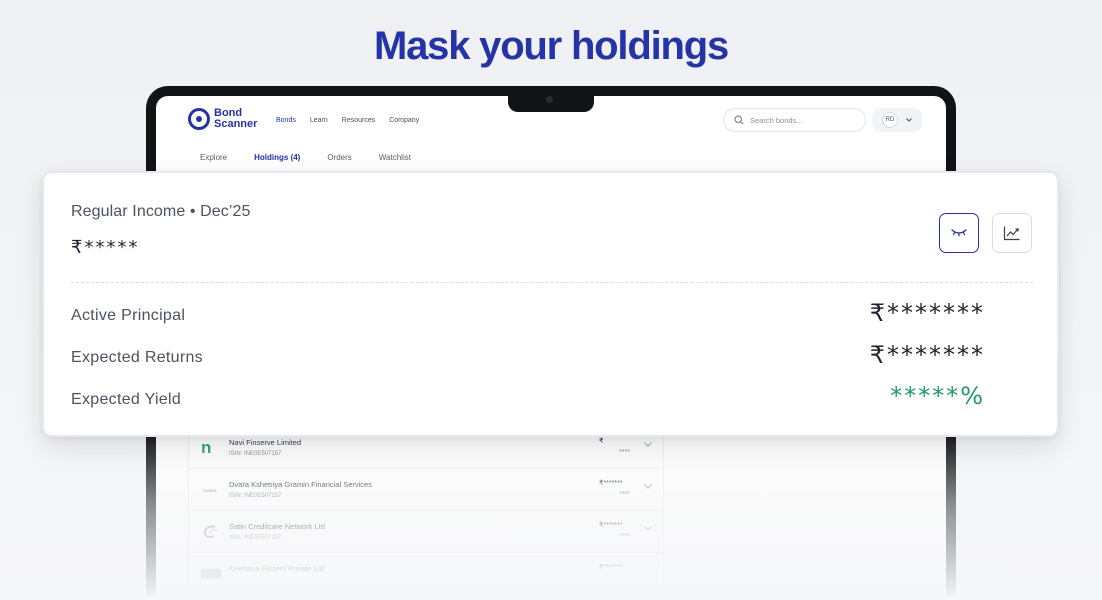  I want to click on keertana-logo-icon, so click(211, 574).